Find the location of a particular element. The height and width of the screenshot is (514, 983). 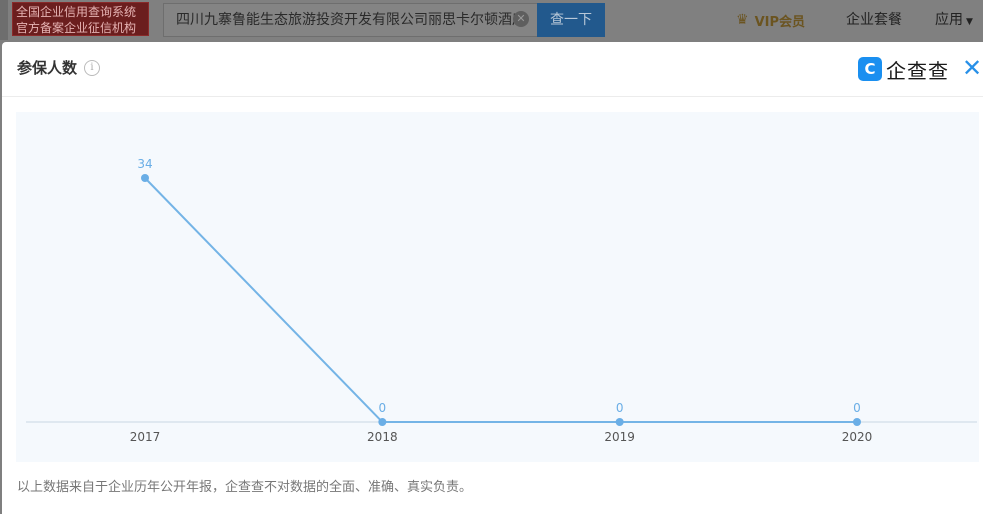

search-input: 四川九寨鲁能生态旅游投资开发有限公司丽思卡尔顿酒店 is located at coordinates (350, 20).